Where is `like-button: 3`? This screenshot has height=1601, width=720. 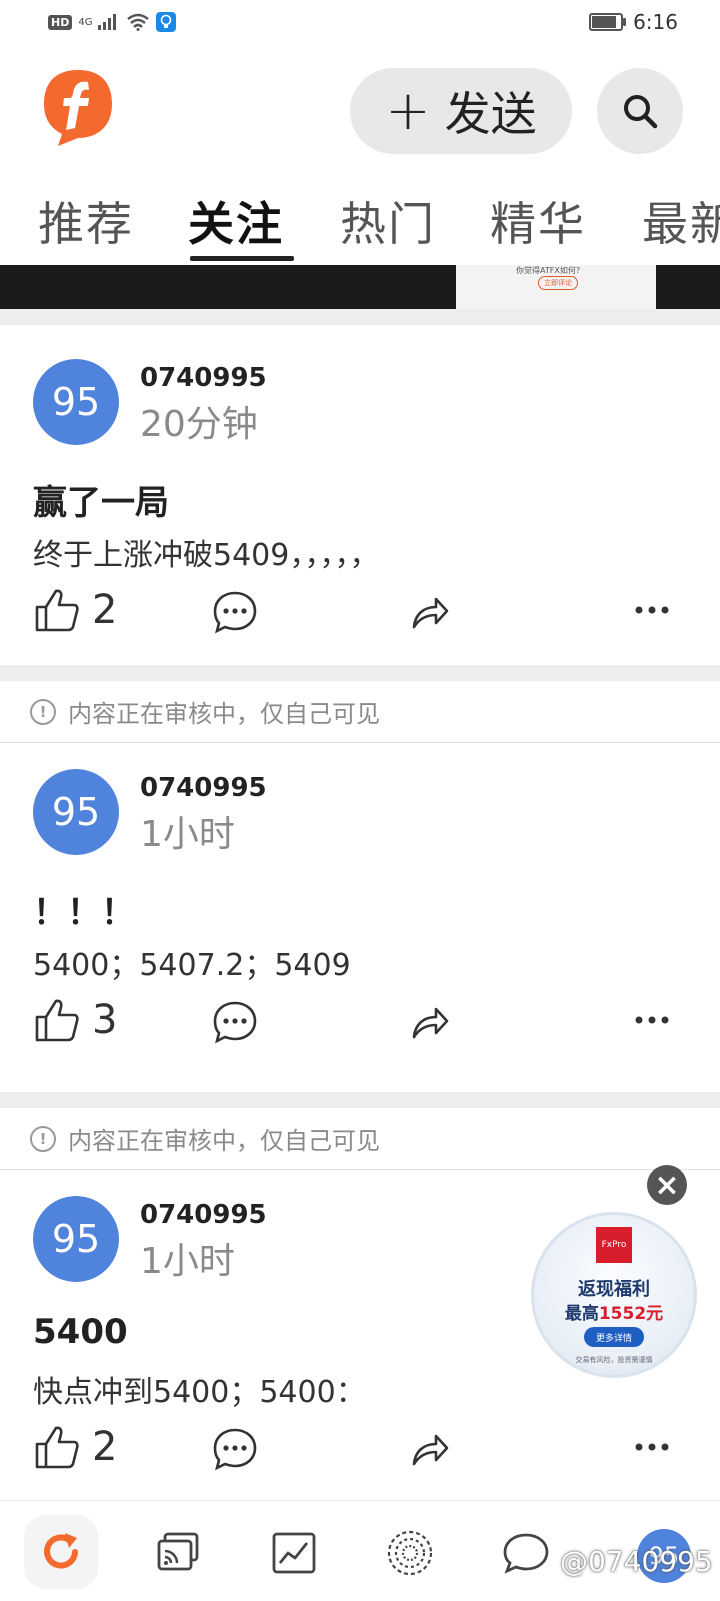 like-button: 3 is located at coordinates (75, 1020).